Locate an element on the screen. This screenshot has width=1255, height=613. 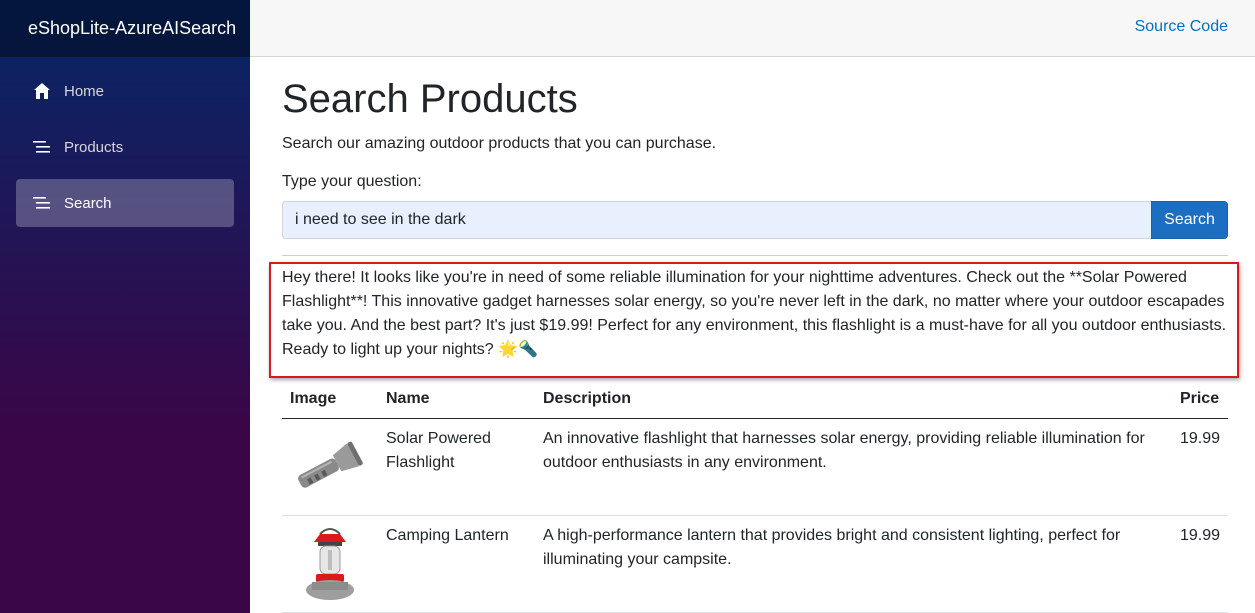
header-price: Price is located at coordinates (1199, 401).